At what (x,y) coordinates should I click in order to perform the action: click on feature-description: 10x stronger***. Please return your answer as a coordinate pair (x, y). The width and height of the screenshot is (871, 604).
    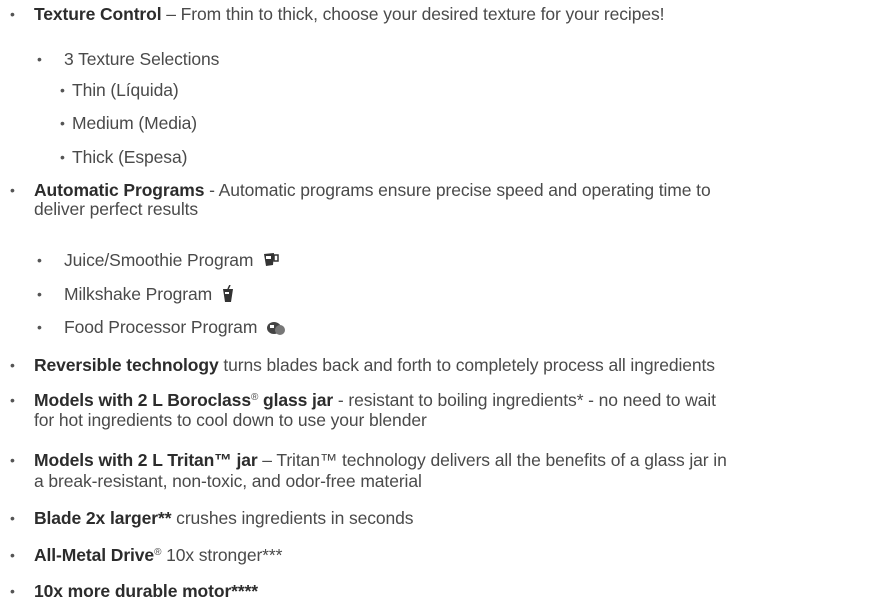
    Looking at the image, I should click on (222, 555).